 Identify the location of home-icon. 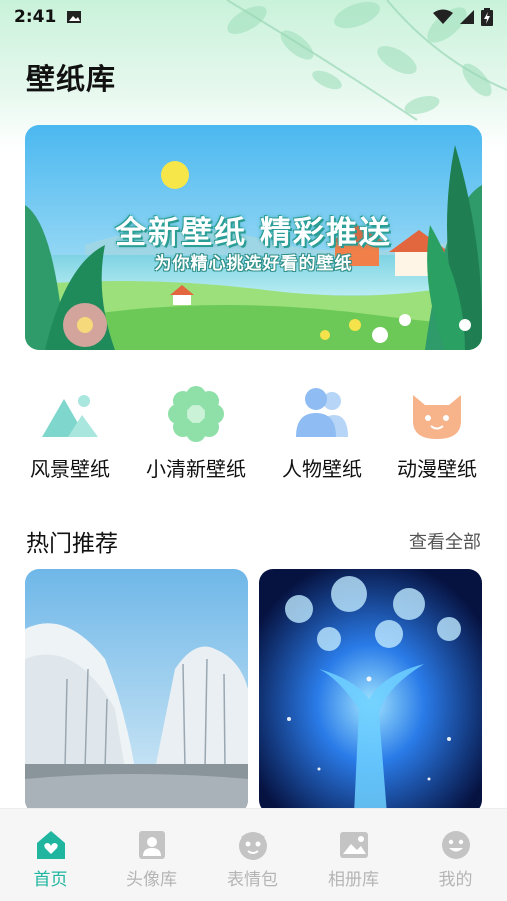
(50, 845).